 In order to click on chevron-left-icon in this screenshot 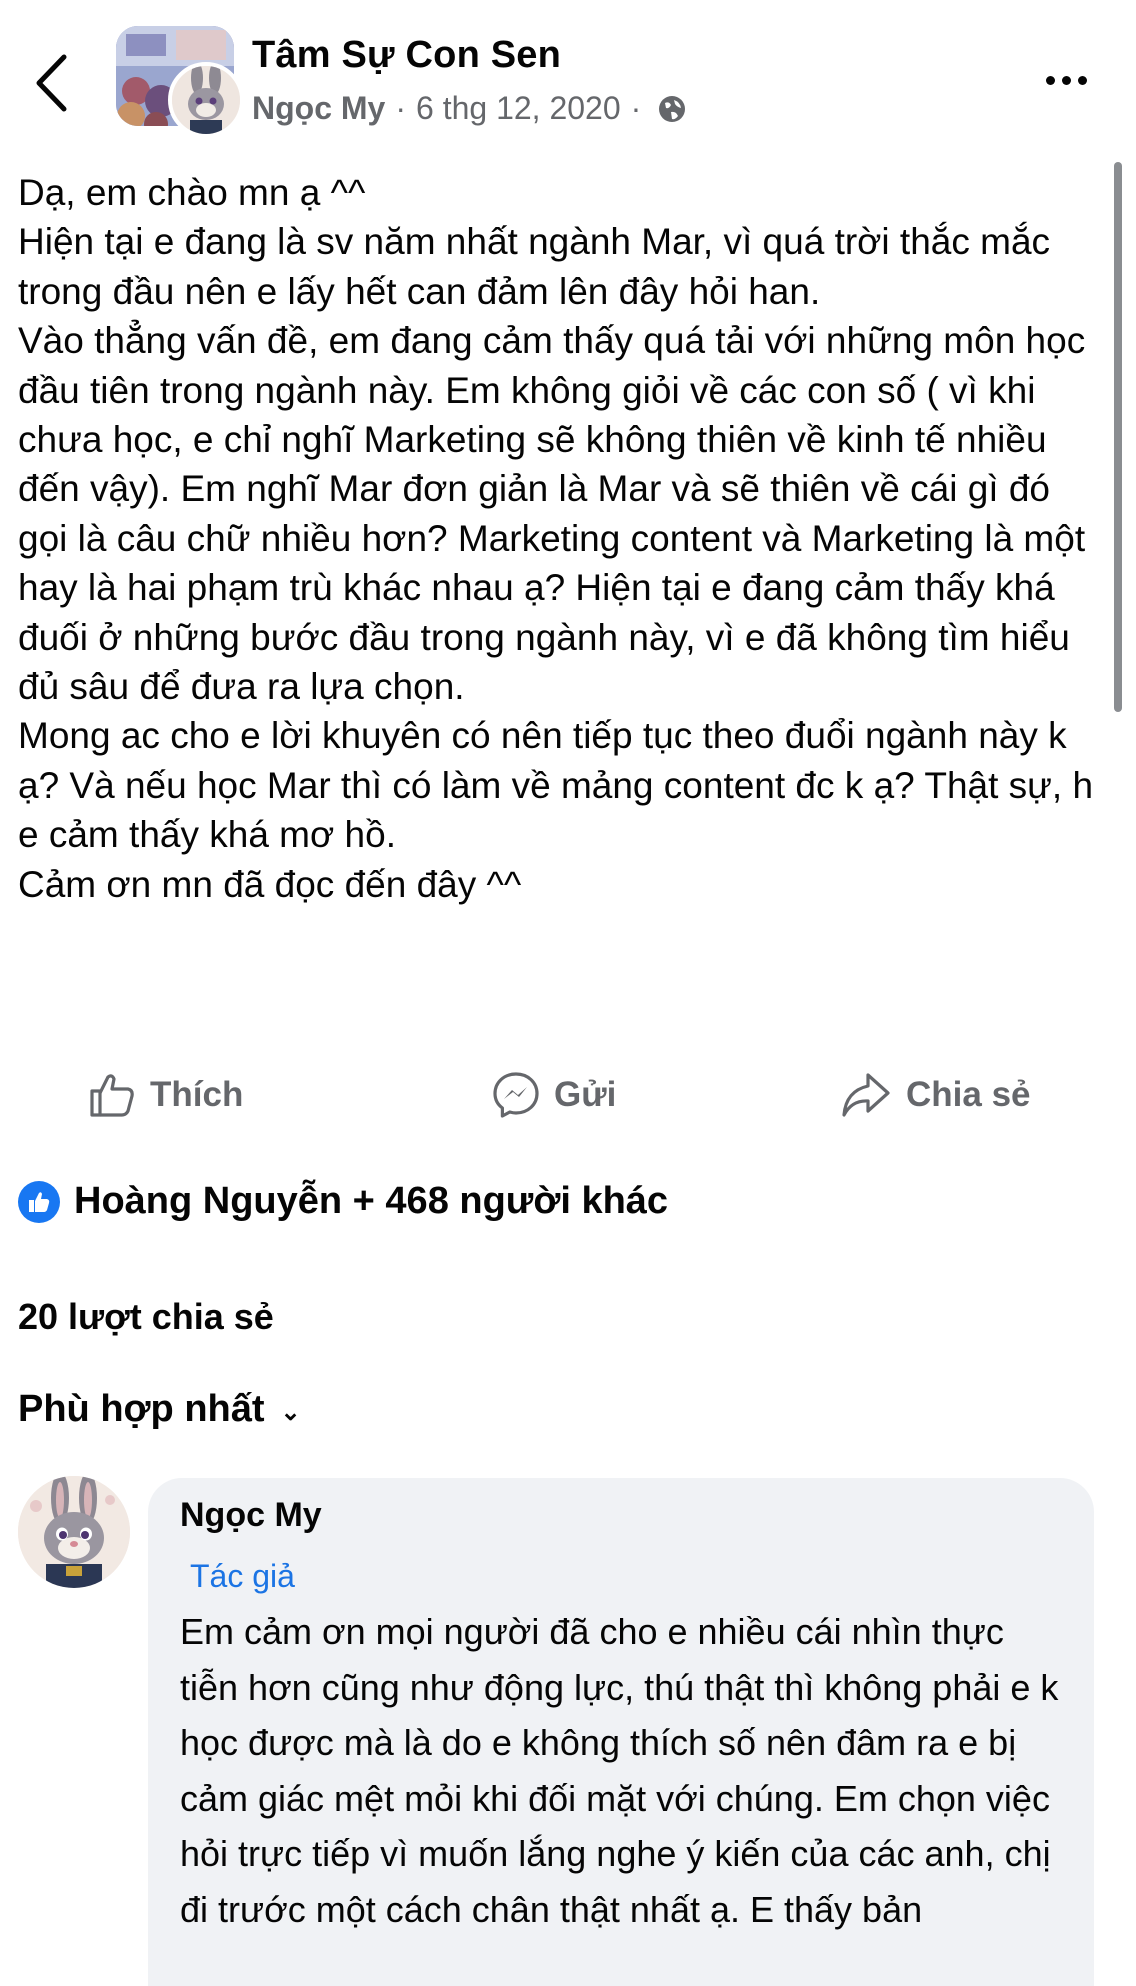, I will do `click(51, 83)`.